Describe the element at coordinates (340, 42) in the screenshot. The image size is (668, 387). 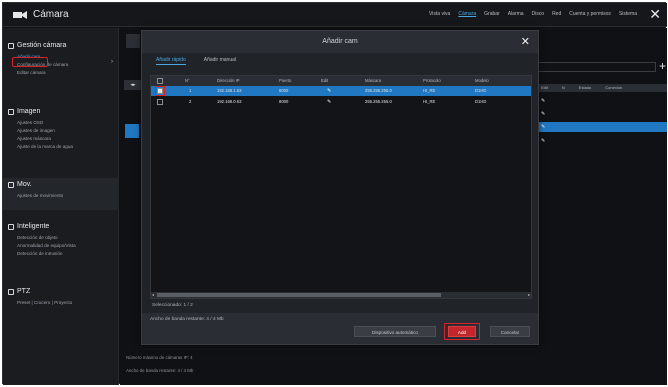
I see `dialog-title: Añadir cam` at that location.